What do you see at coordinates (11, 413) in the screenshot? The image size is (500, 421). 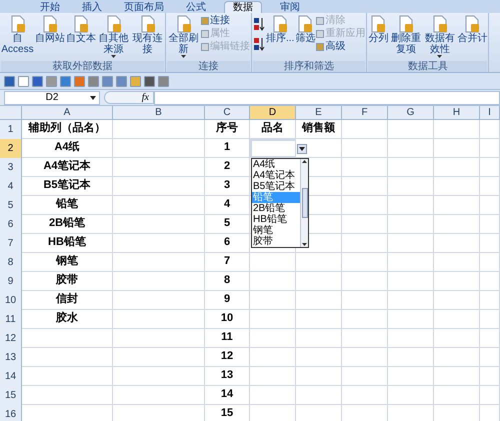 I see `row-header: 16` at bounding box center [11, 413].